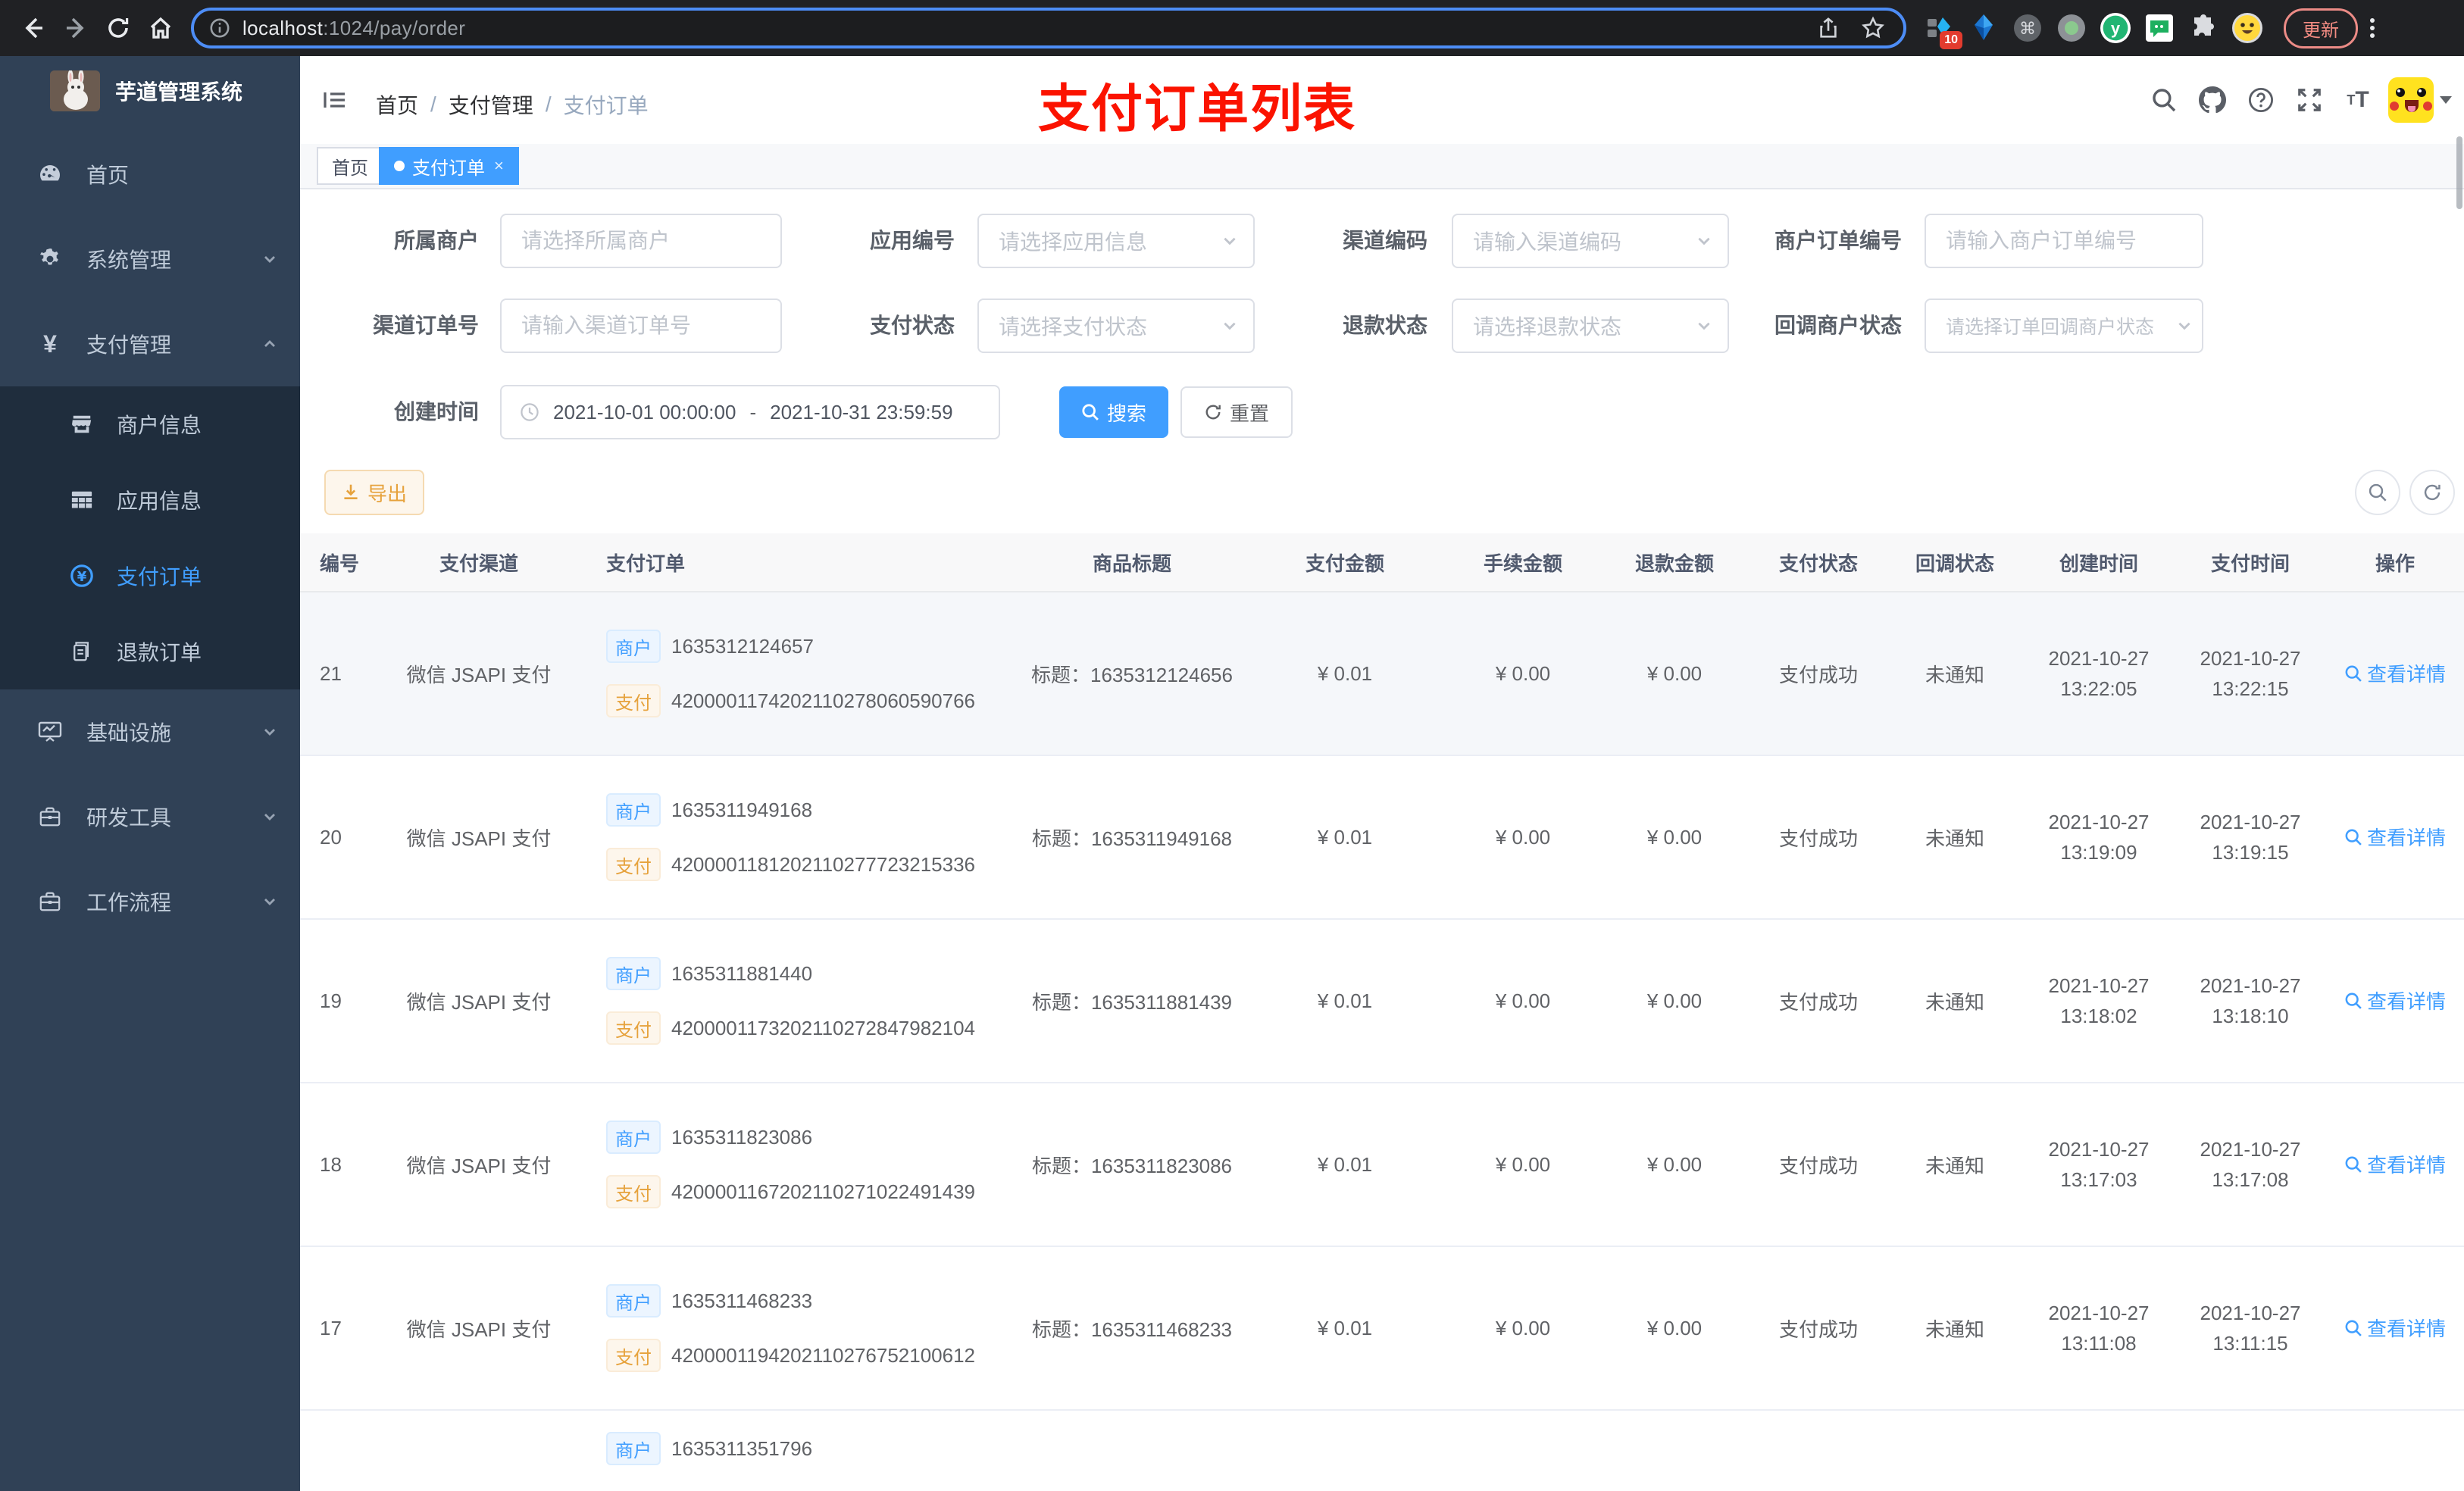 This screenshot has height=1491, width=2464. Describe the element at coordinates (75, 90) in the screenshot. I see `logo-image` at that location.